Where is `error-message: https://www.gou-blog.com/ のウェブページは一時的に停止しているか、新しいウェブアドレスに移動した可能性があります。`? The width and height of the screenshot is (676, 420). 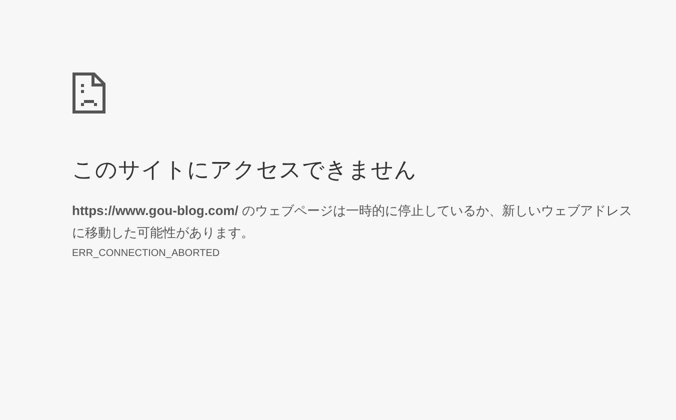
error-message: https://www.gou-blog.com/ のウェブページは一時的に停止しているか、新しいウェブアドレスに移動した可能性があります。 is located at coordinates (352, 222).